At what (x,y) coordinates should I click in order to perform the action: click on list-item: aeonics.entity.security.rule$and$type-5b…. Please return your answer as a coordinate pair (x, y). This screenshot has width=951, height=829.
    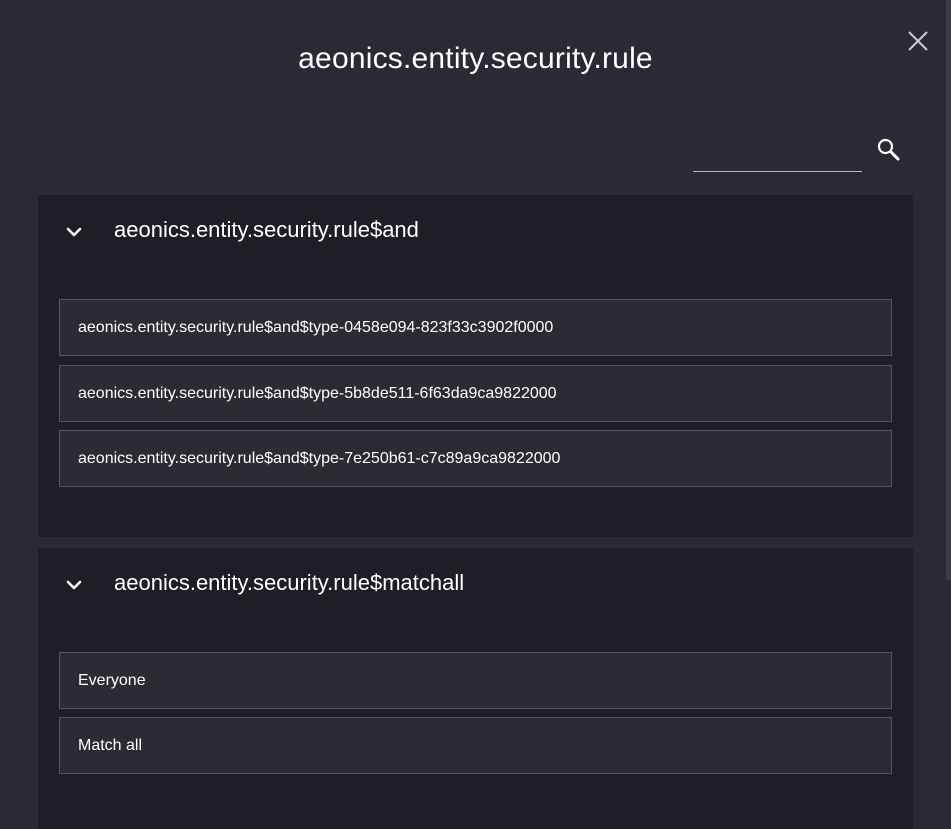
    Looking at the image, I should click on (475, 393).